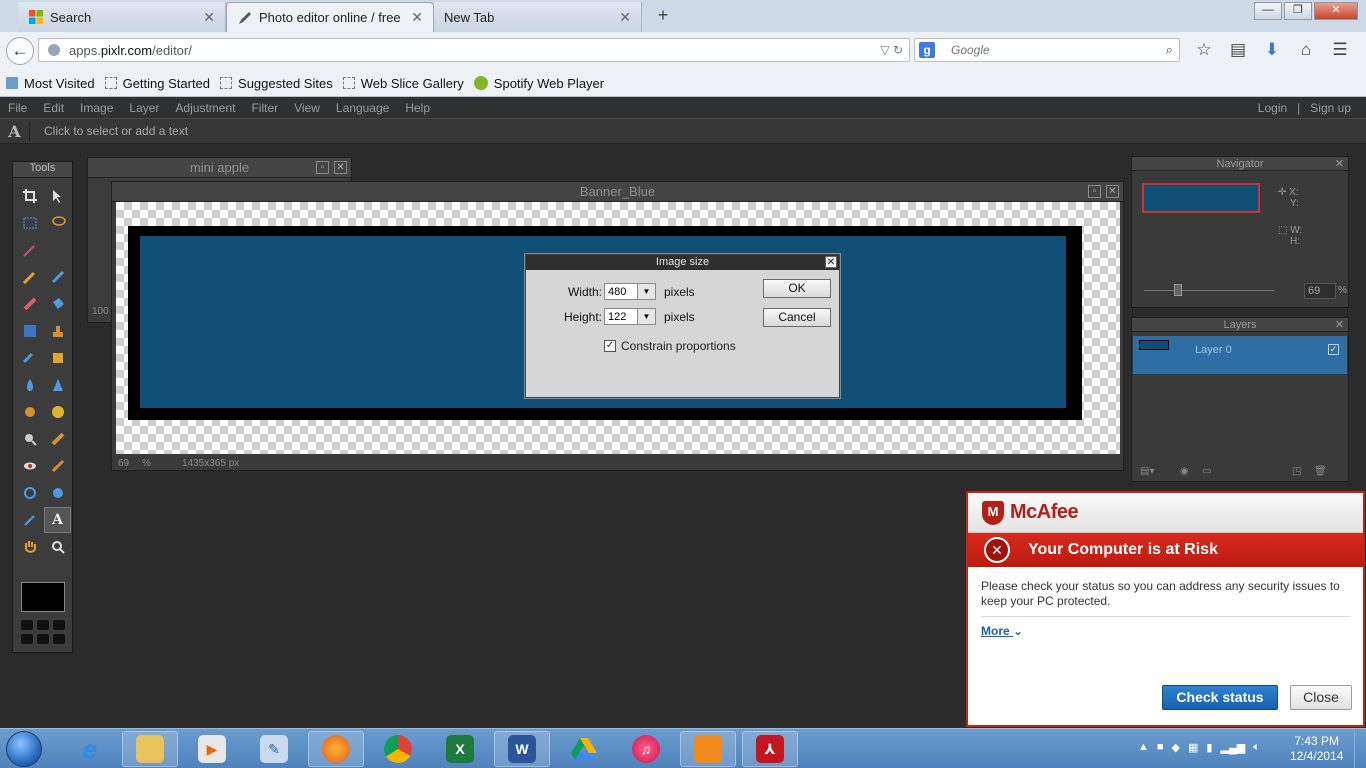 The width and height of the screenshot is (1366, 768). Describe the element at coordinates (57, 412) in the screenshot. I see `sponge-icon` at that location.